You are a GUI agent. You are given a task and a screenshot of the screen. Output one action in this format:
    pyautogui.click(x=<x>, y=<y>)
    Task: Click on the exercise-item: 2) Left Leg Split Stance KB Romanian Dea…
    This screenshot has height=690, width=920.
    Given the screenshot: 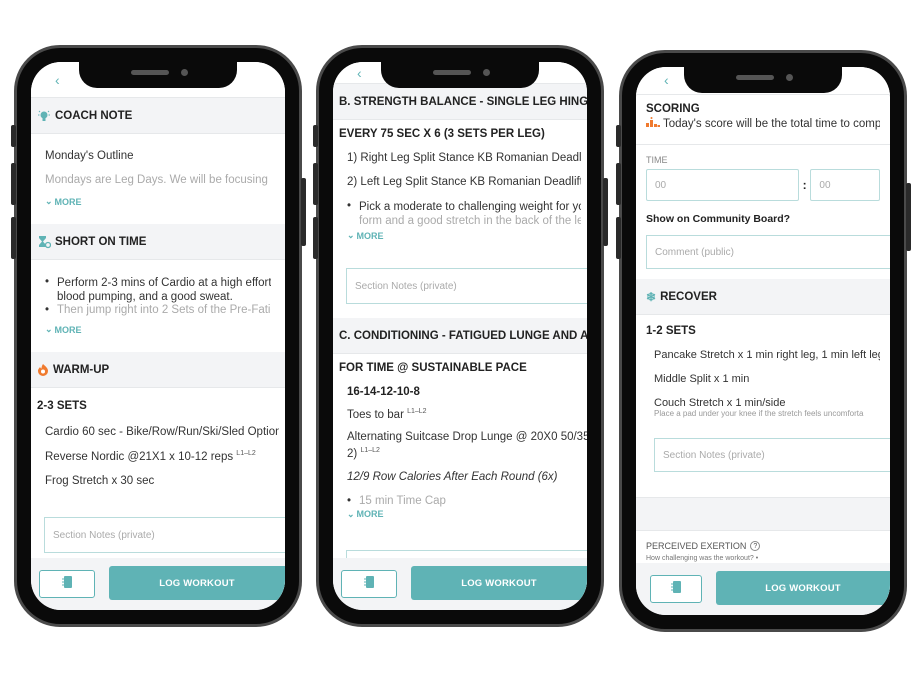 What is the action you would take?
    pyautogui.click(x=464, y=182)
    